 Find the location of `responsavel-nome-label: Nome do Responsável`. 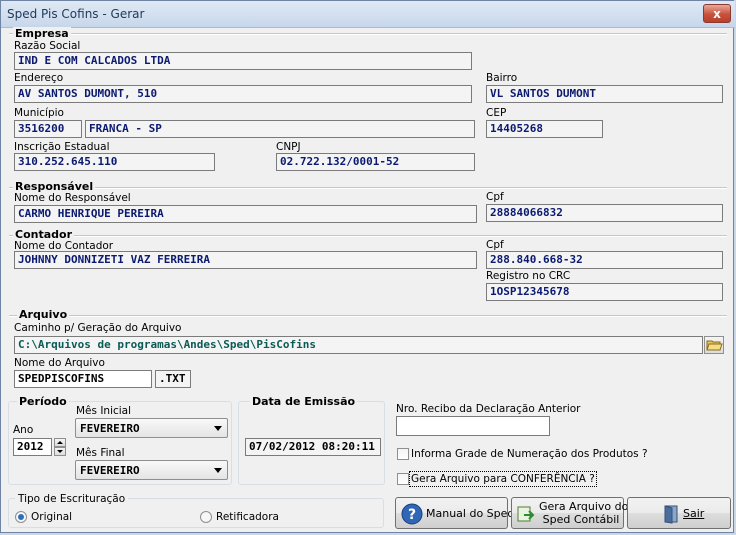

responsavel-nome-label: Nome do Responsável is located at coordinates (72, 198).